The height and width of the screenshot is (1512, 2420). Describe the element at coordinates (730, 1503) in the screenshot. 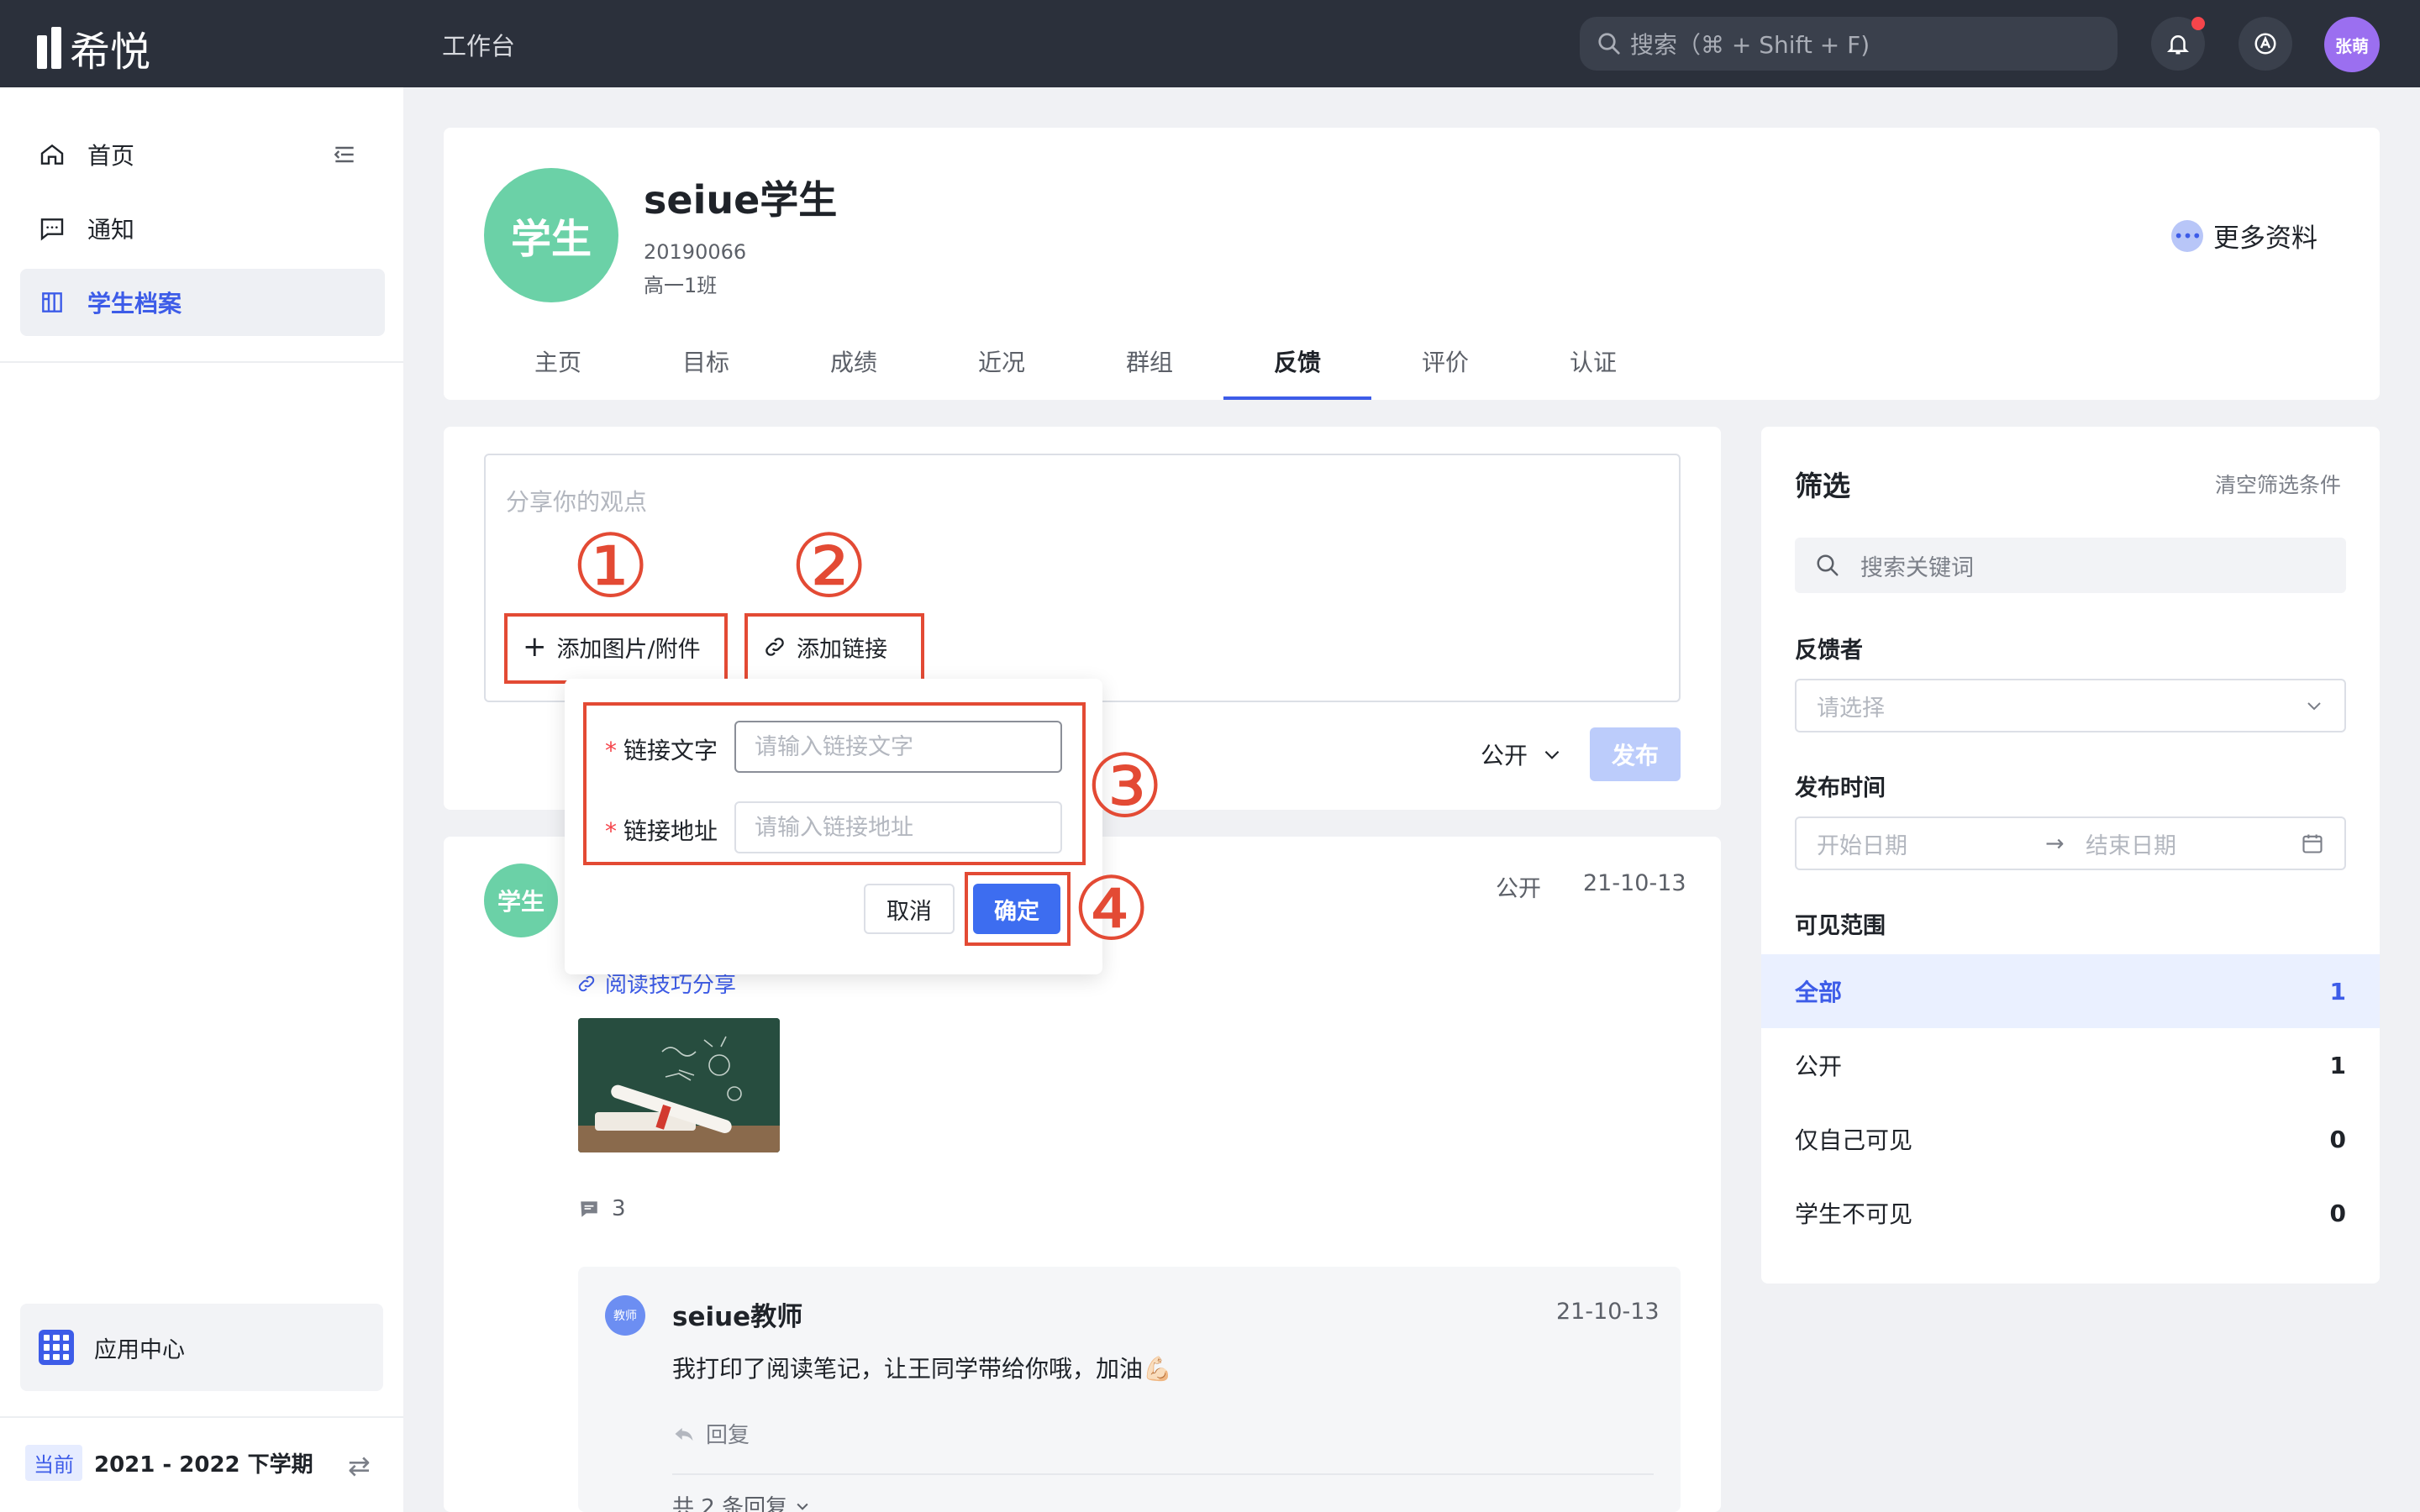

I see `more-replies-label: 共 2 条回复` at that location.